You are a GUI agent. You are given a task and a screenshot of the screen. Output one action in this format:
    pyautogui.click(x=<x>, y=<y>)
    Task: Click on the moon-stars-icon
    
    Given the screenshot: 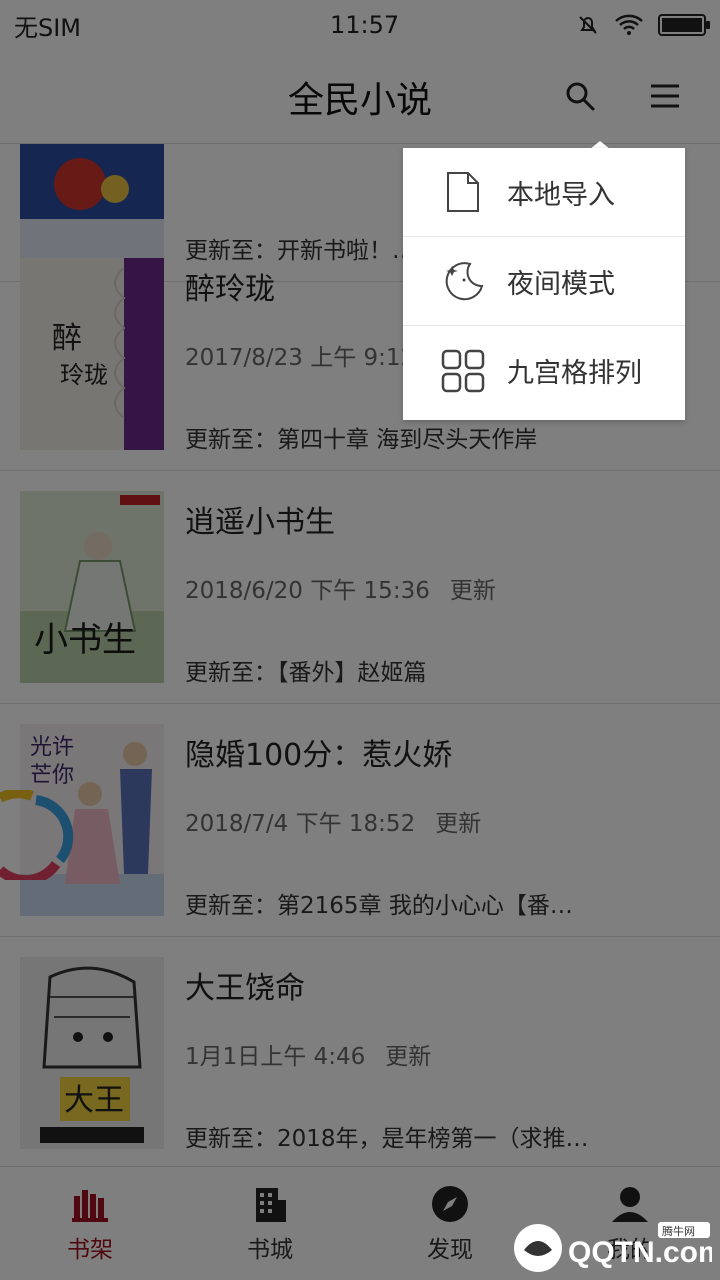 What is the action you would take?
    pyautogui.click(x=463, y=281)
    